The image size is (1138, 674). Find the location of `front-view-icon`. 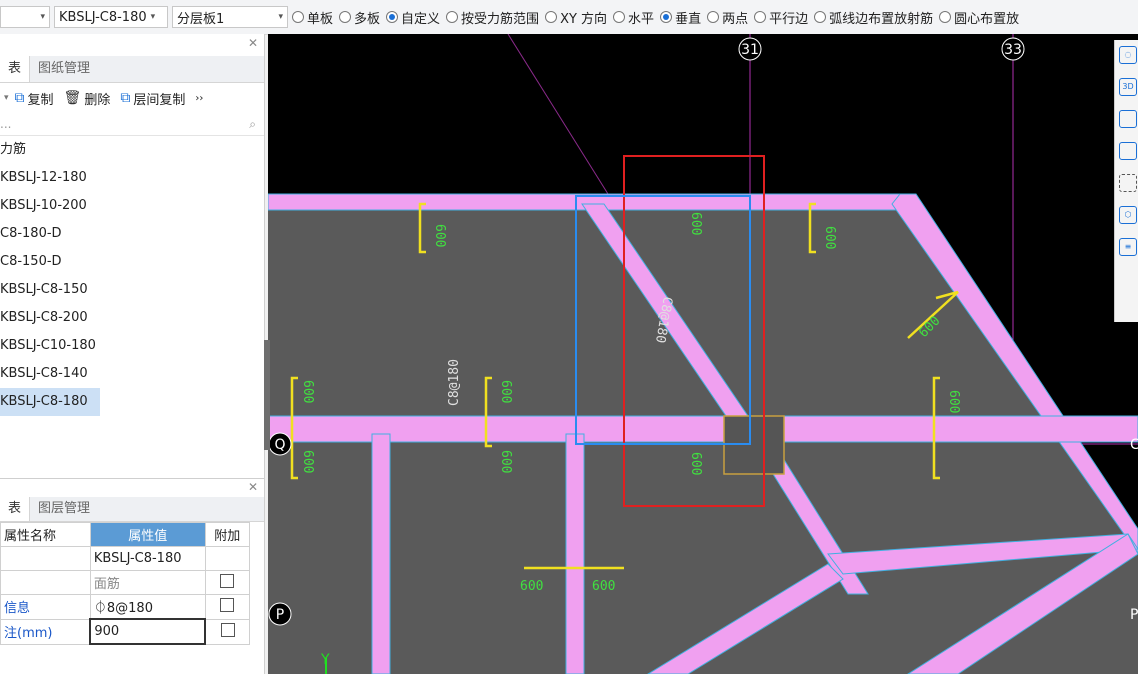

front-view-icon is located at coordinates (1128, 119).